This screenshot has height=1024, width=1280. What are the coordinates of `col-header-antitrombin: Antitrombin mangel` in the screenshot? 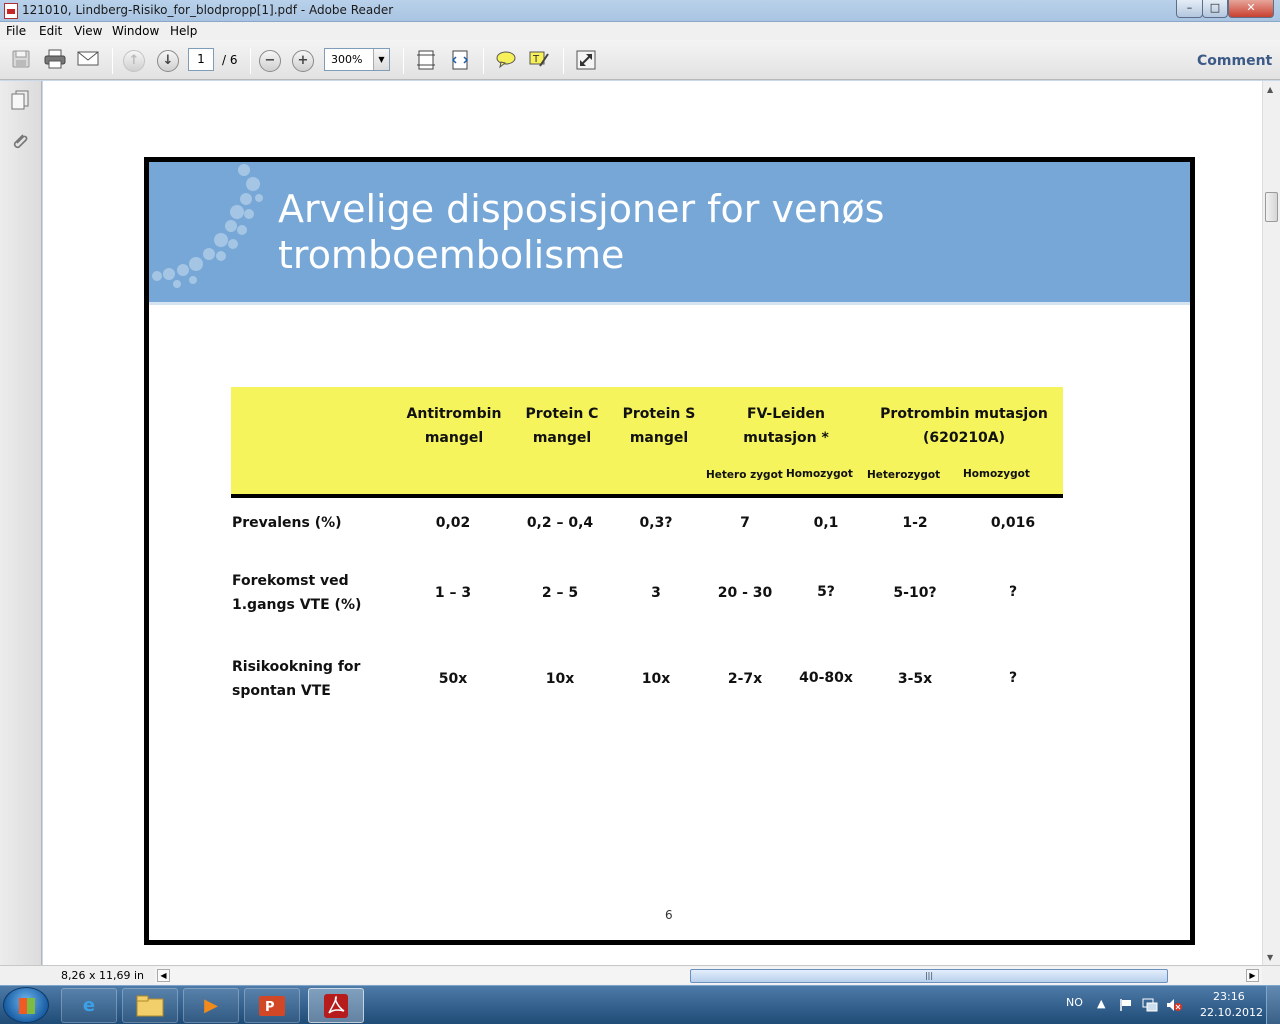 It's located at (454, 426).